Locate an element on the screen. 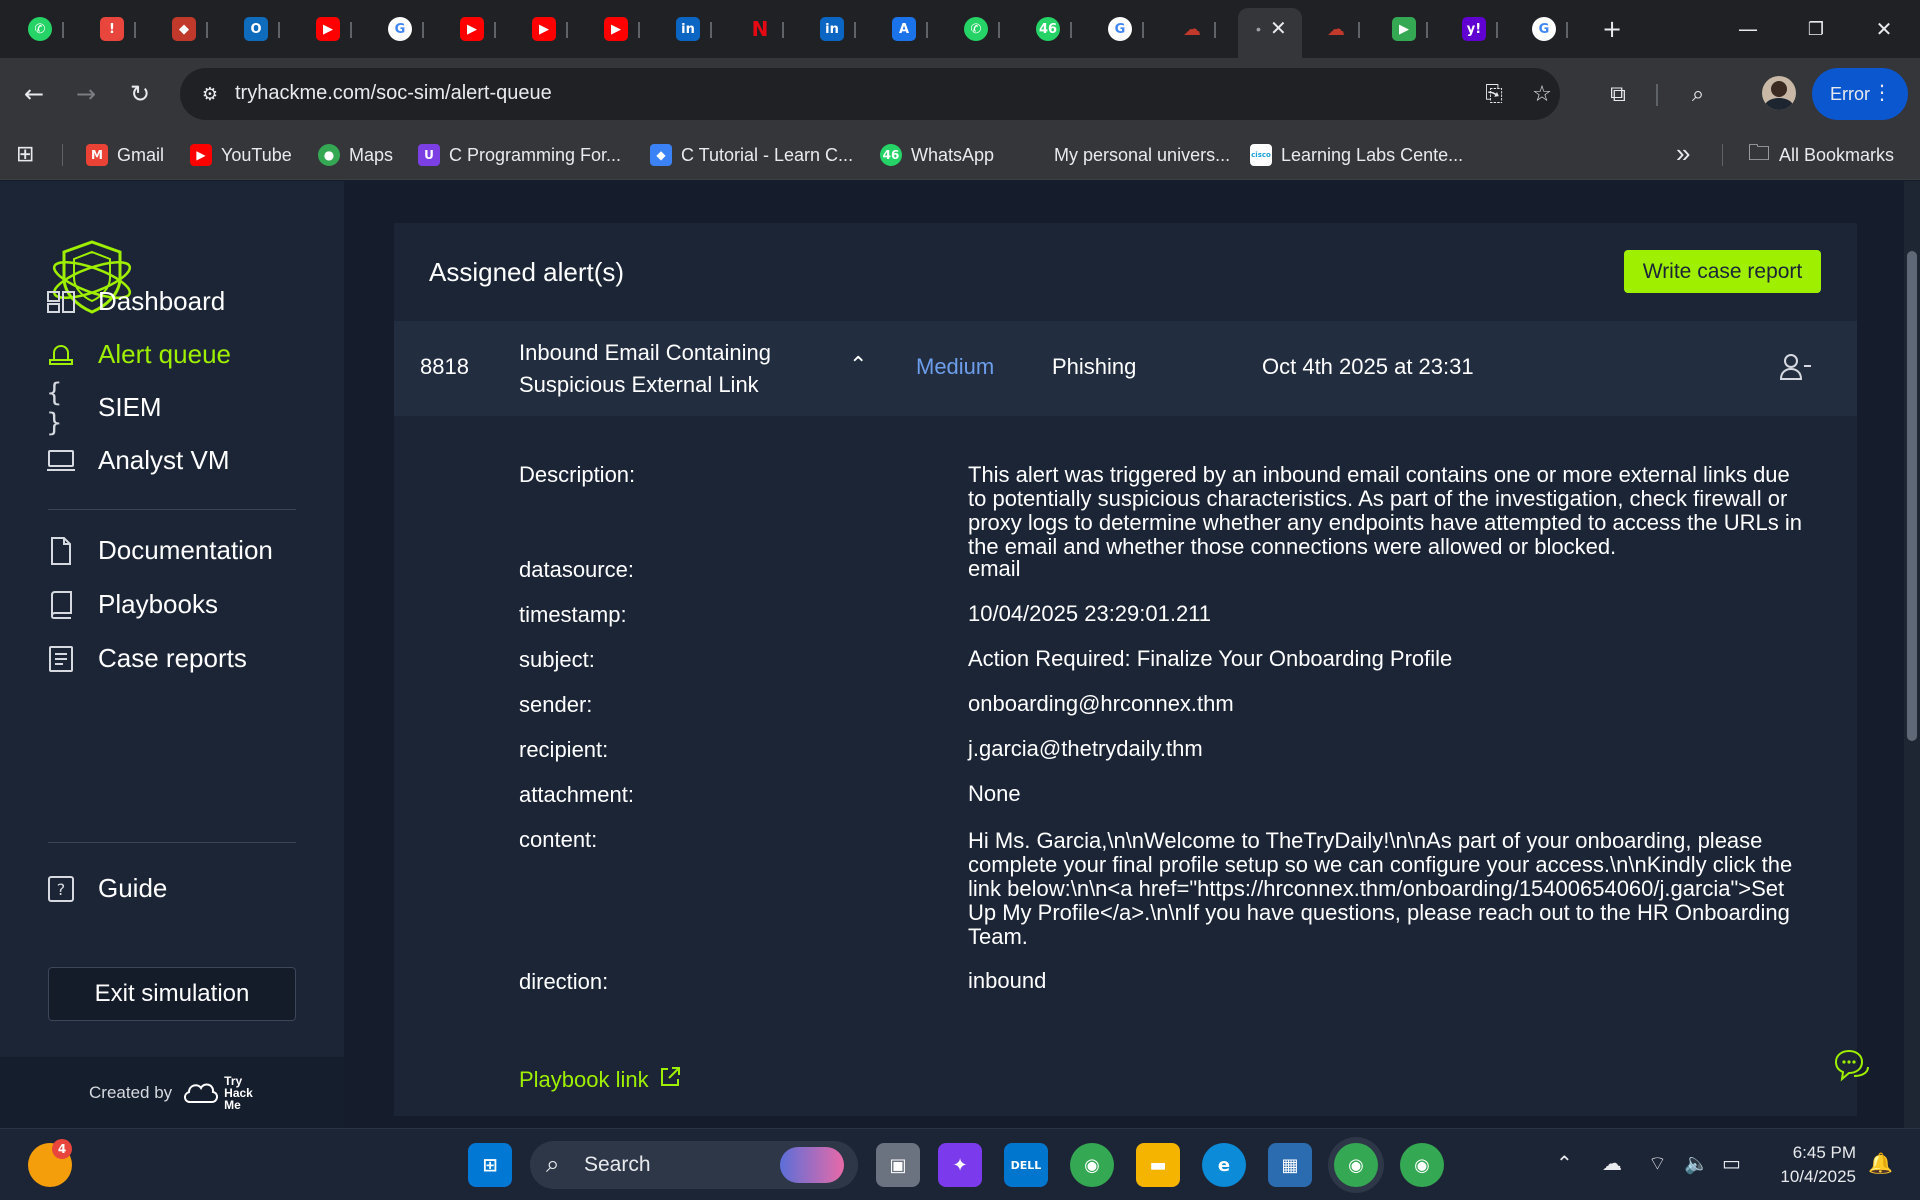 The width and height of the screenshot is (1920, 1200). volume-icon: 🔈 is located at coordinates (1696, 1163).